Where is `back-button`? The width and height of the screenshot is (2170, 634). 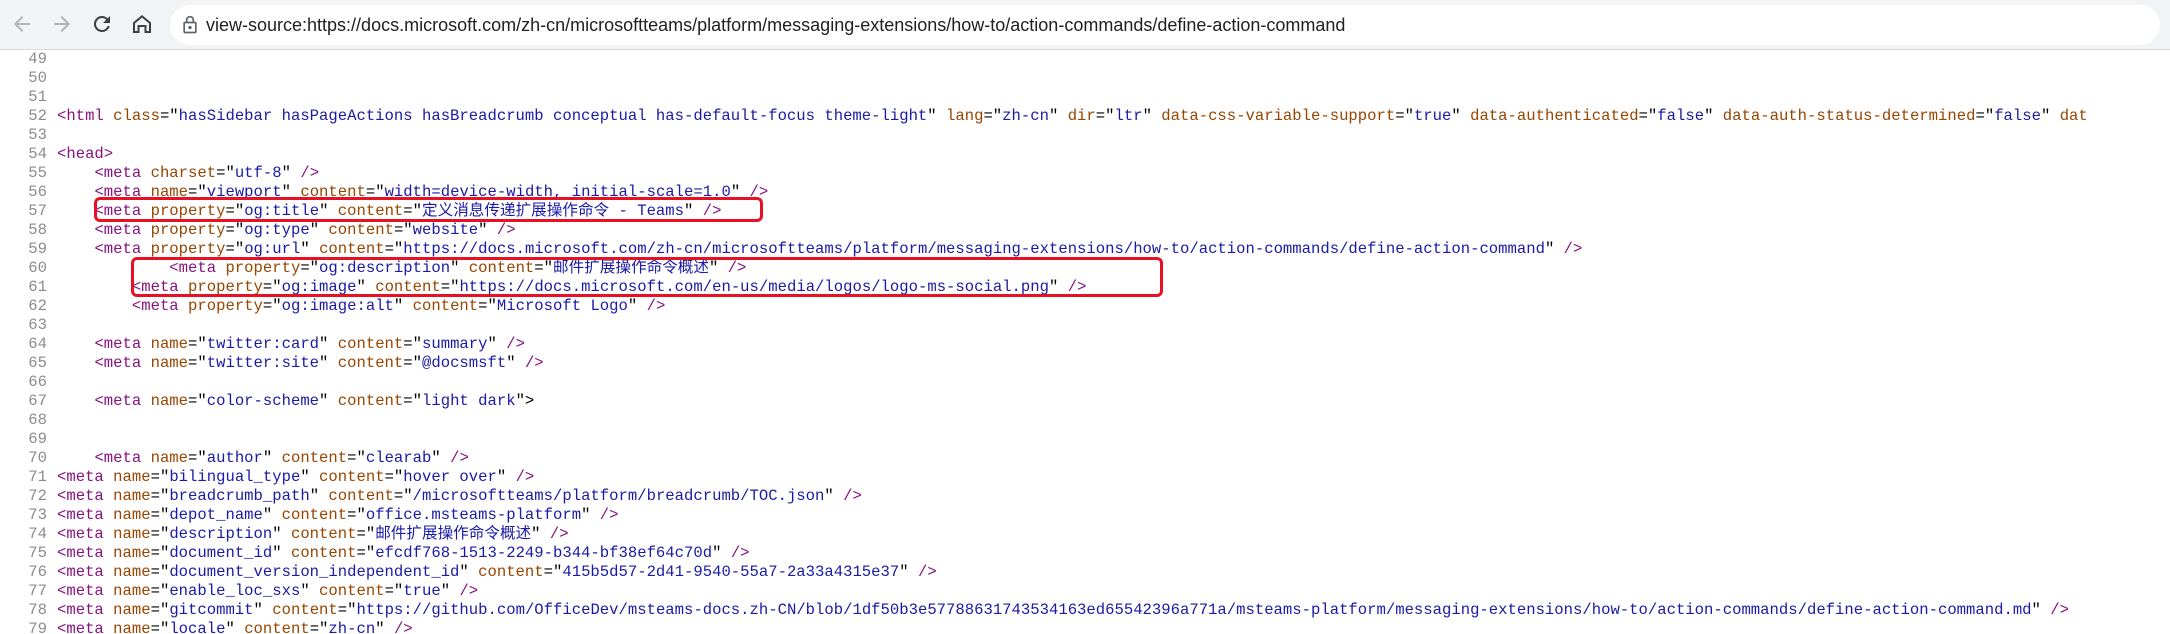
back-button is located at coordinates (22, 24).